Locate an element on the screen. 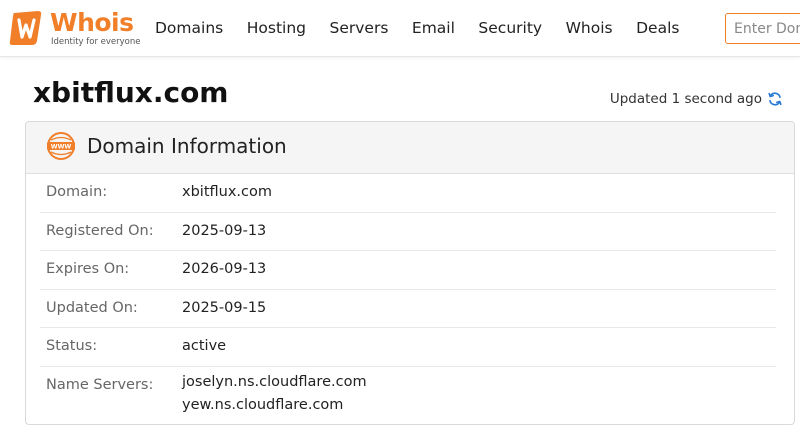 Image resolution: width=800 pixels, height=428 pixels. row-label: Status: is located at coordinates (72, 346).